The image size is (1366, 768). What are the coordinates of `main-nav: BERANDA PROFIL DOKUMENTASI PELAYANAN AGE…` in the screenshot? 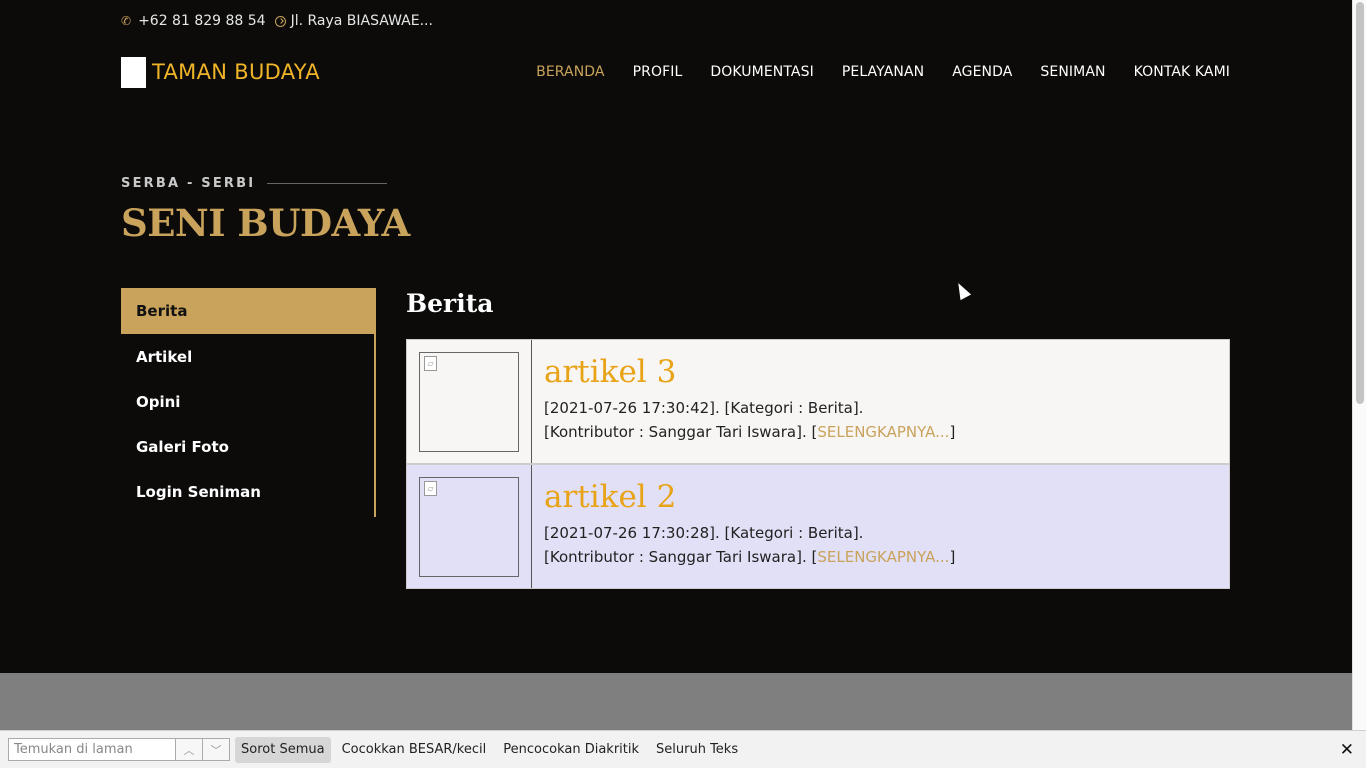 It's located at (869, 72).